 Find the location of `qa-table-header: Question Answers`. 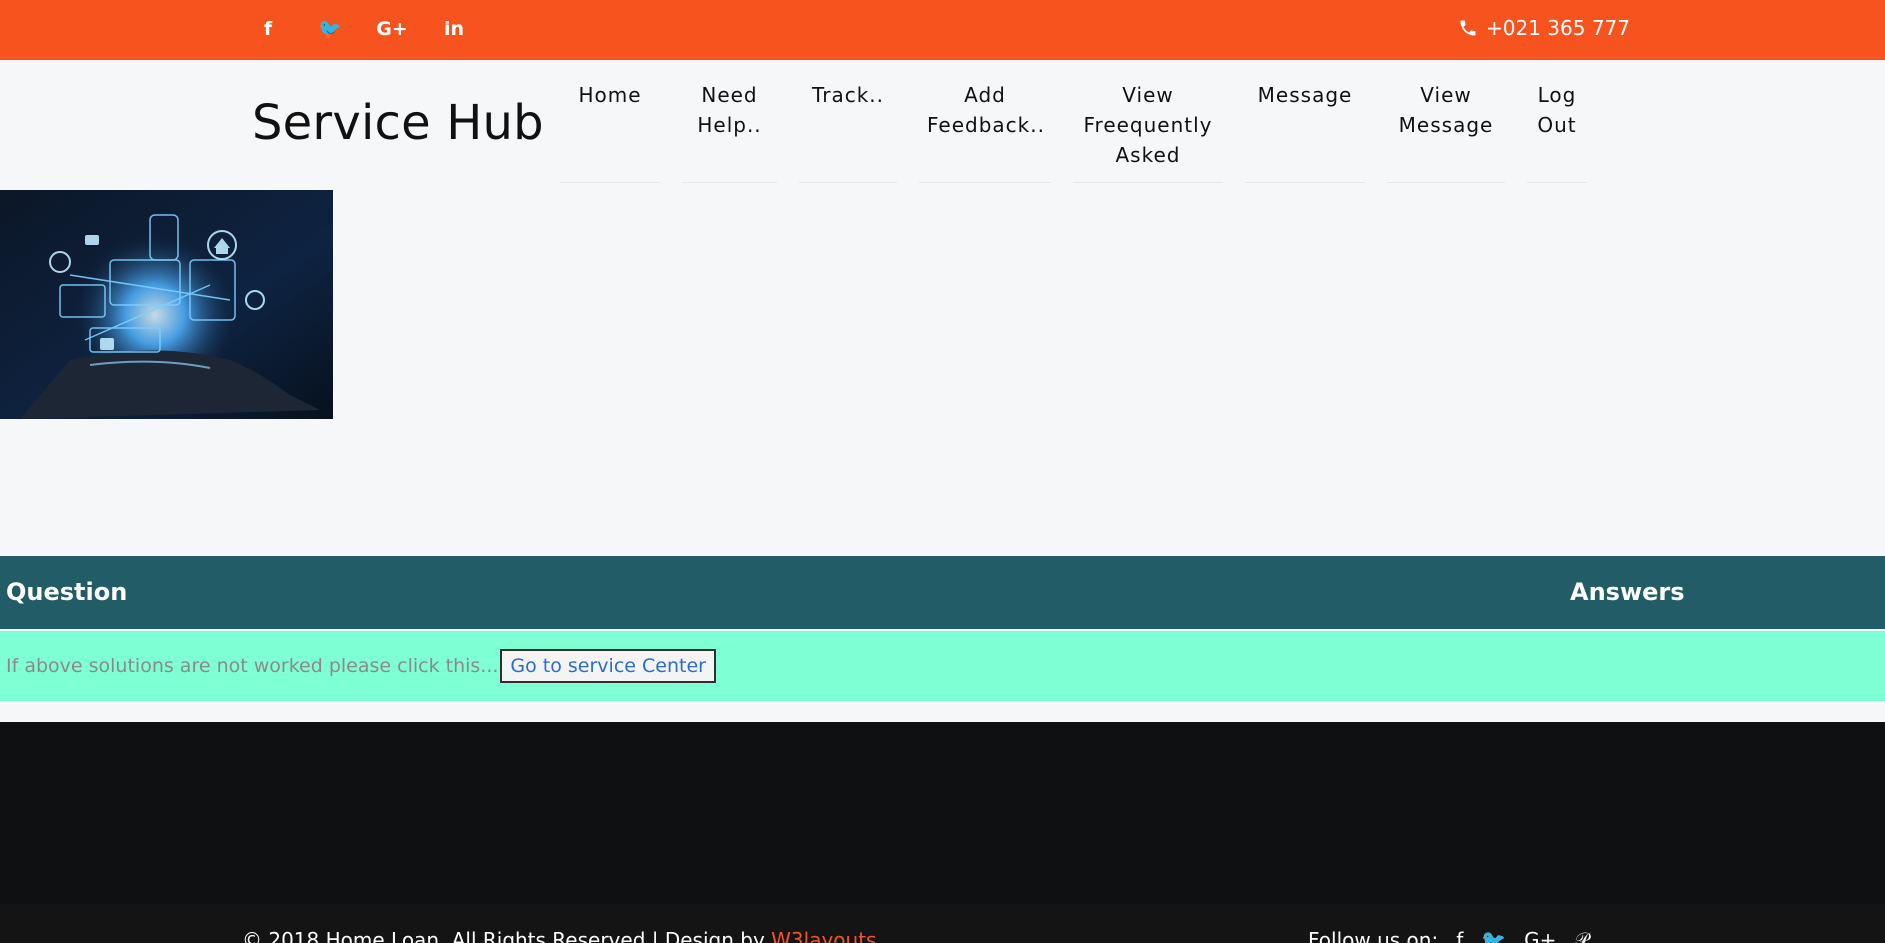

qa-table-header: Question Answers is located at coordinates (942, 592).